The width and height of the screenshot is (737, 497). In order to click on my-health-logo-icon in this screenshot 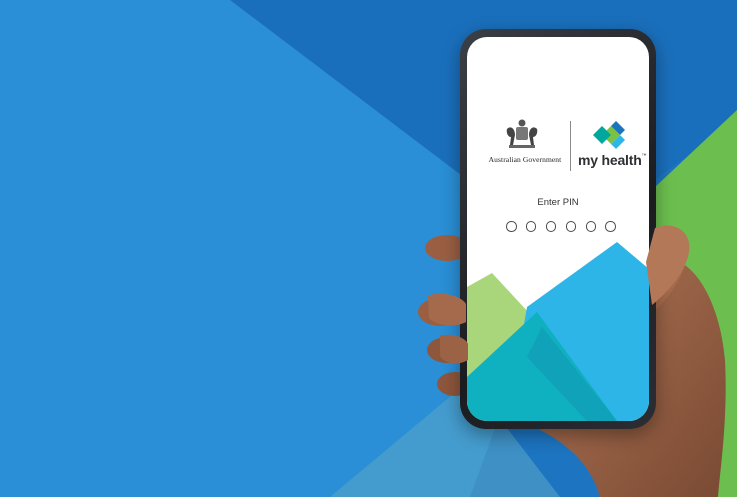, I will do `click(609, 135)`.